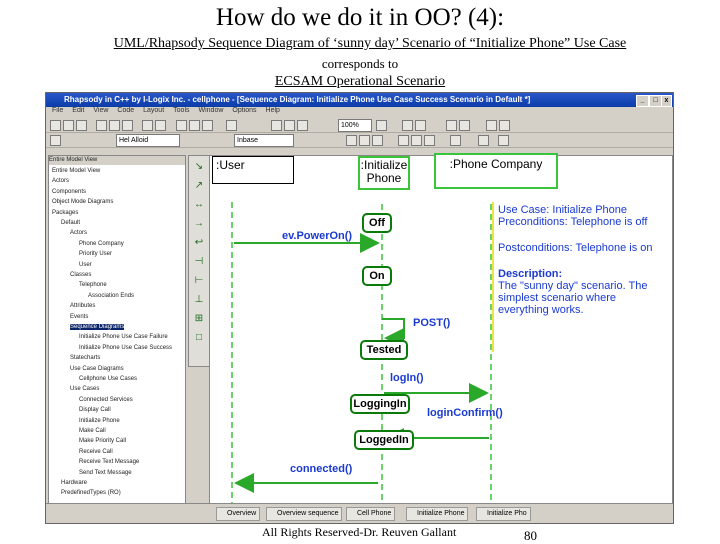  I want to click on menu-item-window: Window, so click(211, 110).